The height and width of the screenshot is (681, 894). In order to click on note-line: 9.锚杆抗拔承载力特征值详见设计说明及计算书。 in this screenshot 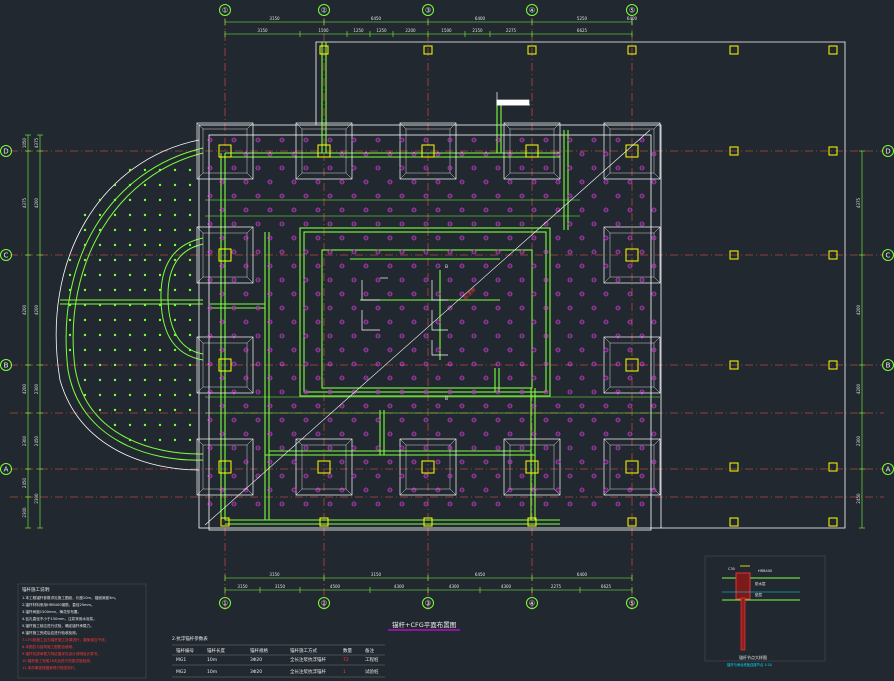, I will do `click(61, 653)`.